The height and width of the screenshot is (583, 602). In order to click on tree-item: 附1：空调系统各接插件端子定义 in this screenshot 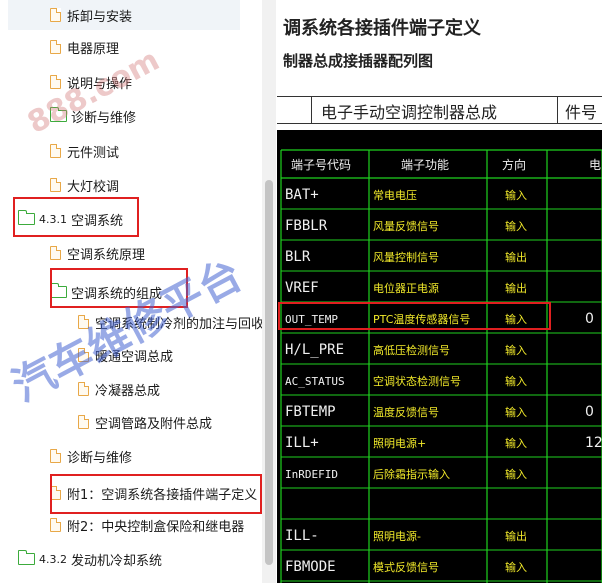, I will do `click(129, 493)`.